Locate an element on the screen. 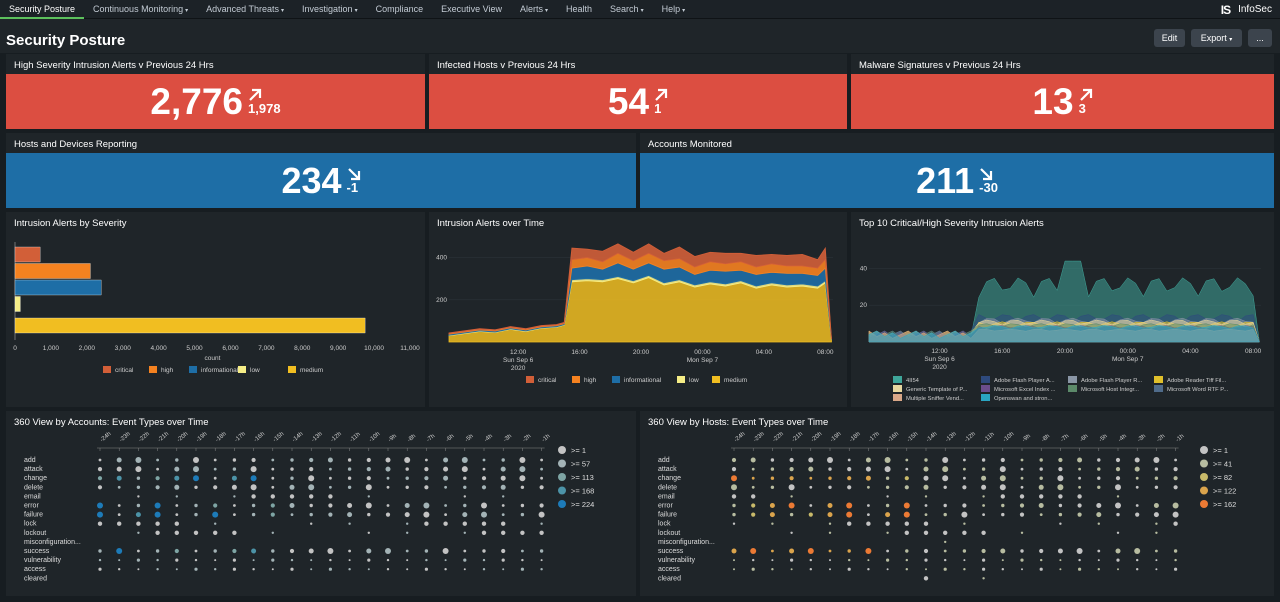  hour-label: -12h is located at coordinates (970, 437).